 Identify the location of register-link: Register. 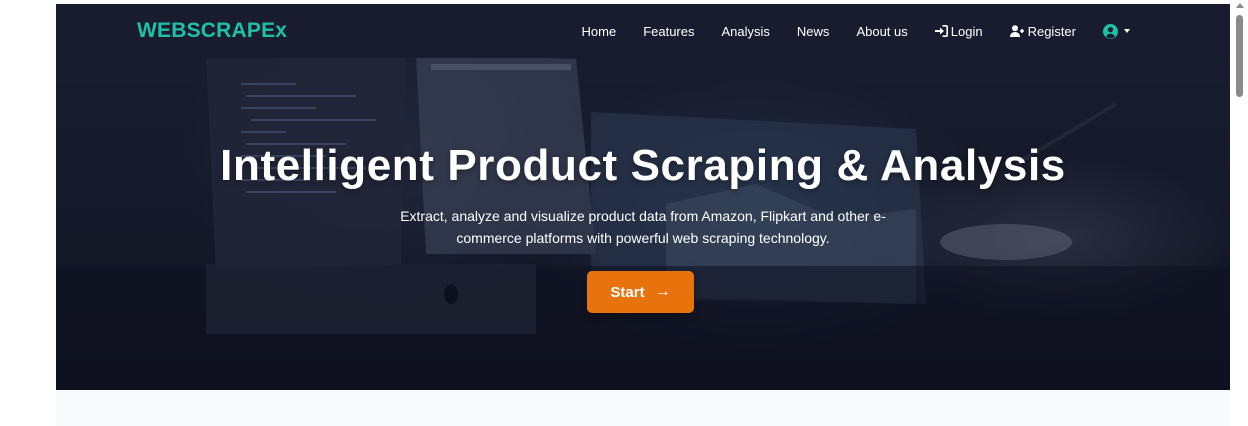
(1042, 31).